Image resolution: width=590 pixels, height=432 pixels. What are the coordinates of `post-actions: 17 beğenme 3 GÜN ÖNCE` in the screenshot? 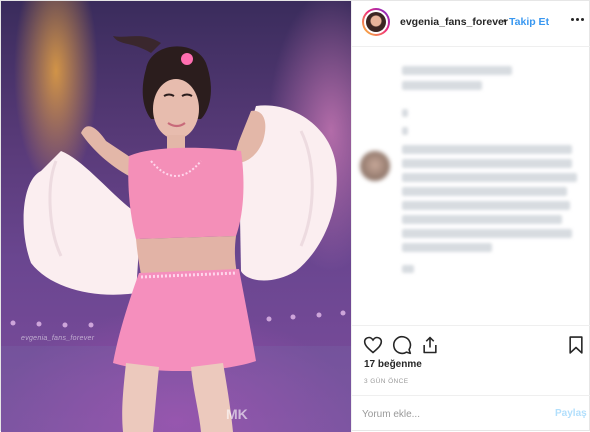 It's located at (471, 360).